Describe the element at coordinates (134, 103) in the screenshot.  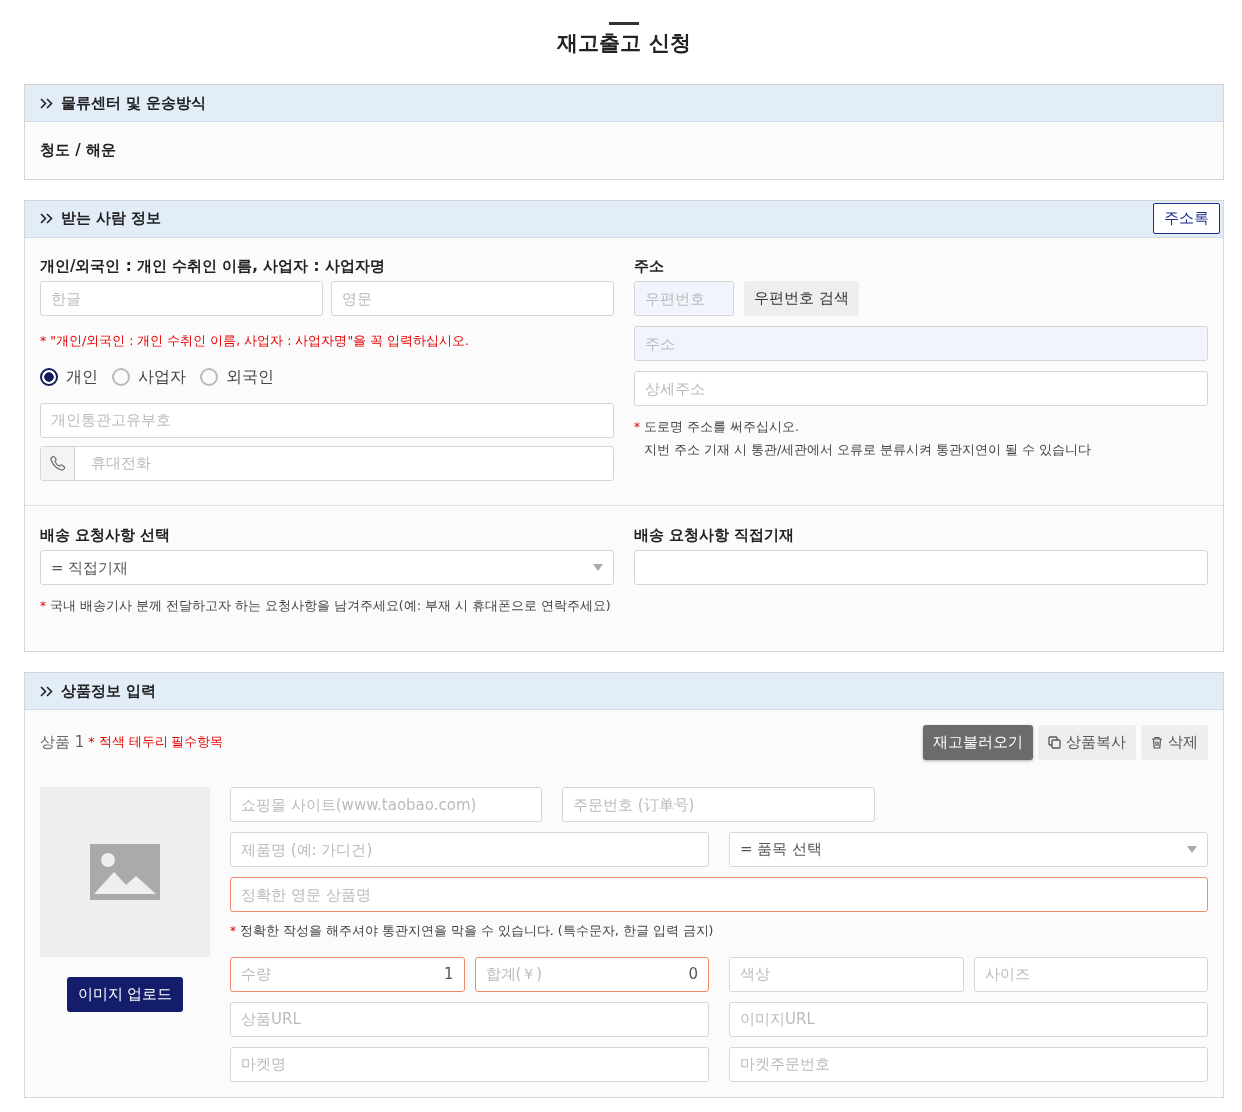
I see `section-title: 물류센터 및 운송방식` at that location.